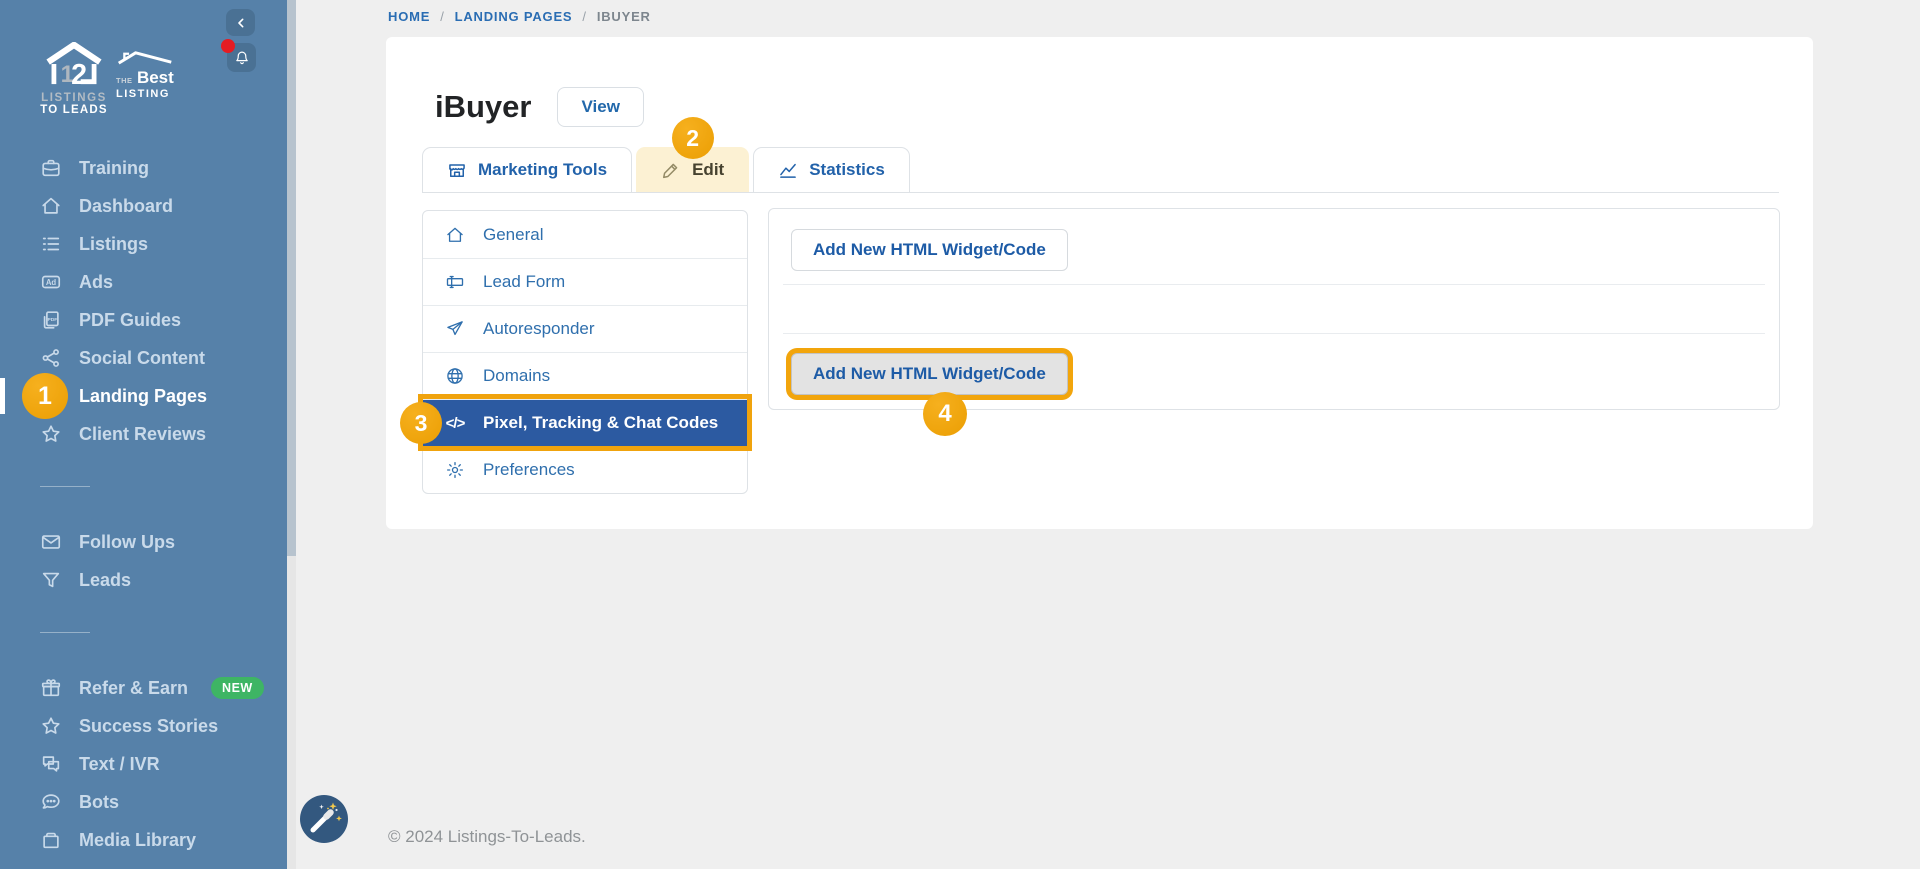  I want to click on sidebar-item-leads: Leads, so click(143, 580).